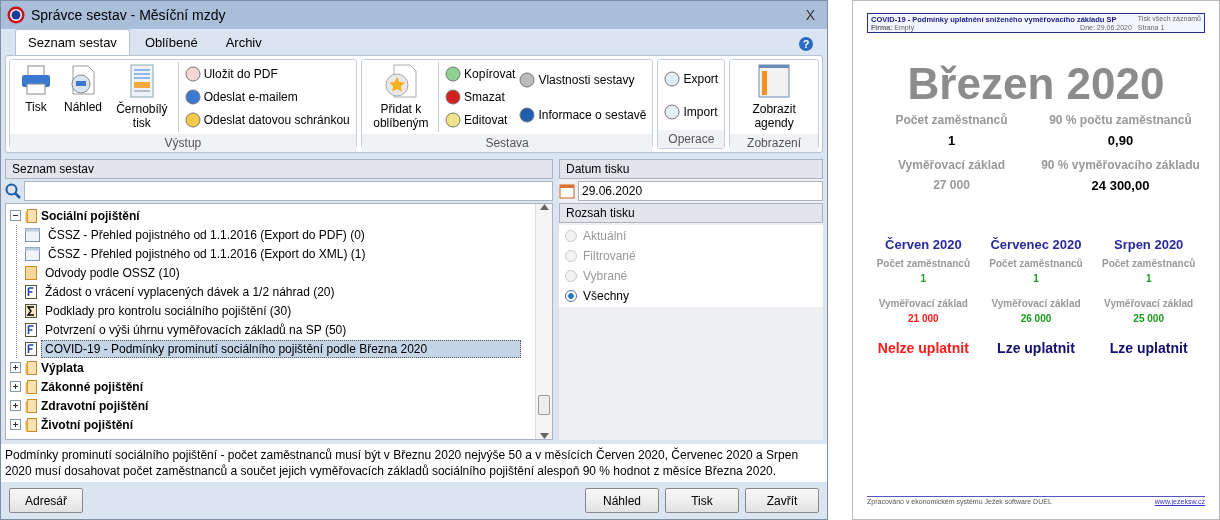 The image size is (1220, 520). Describe the element at coordinates (1036, 84) in the screenshot. I see `report-heading: Březen 2020` at that location.